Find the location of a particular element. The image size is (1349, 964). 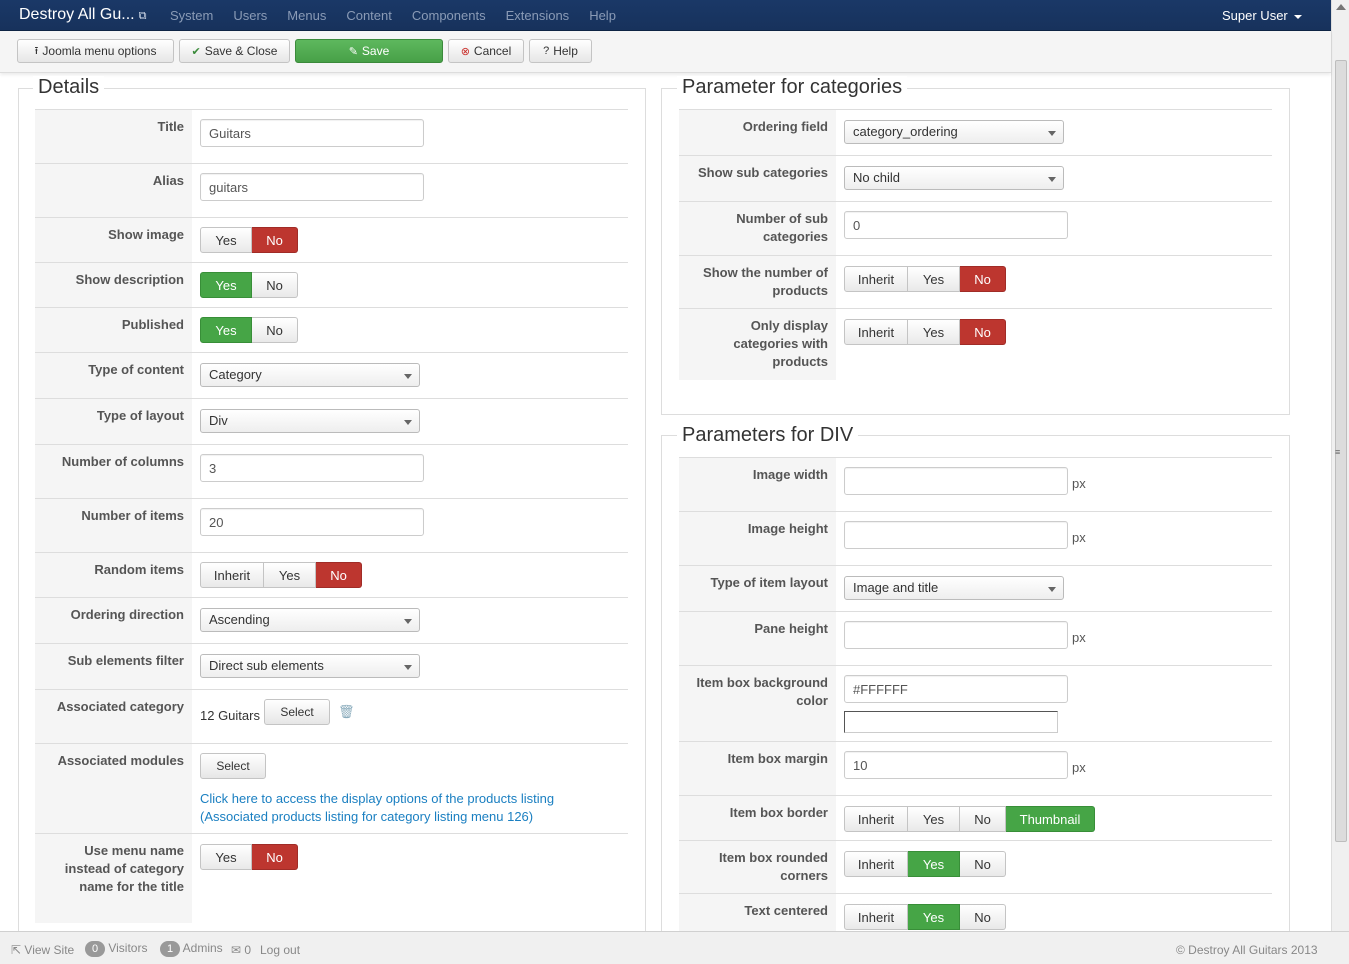

random-items-inherit: Inherit is located at coordinates (232, 575).